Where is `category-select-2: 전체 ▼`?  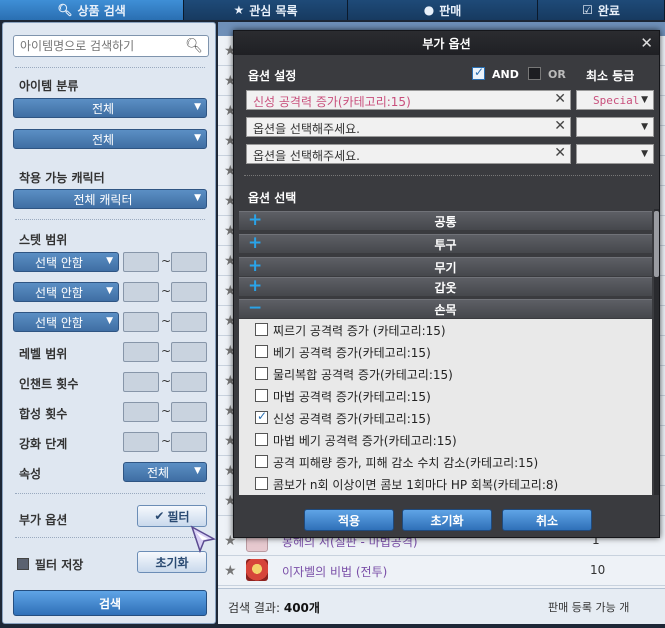 category-select-2: 전체 ▼ is located at coordinates (110, 139).